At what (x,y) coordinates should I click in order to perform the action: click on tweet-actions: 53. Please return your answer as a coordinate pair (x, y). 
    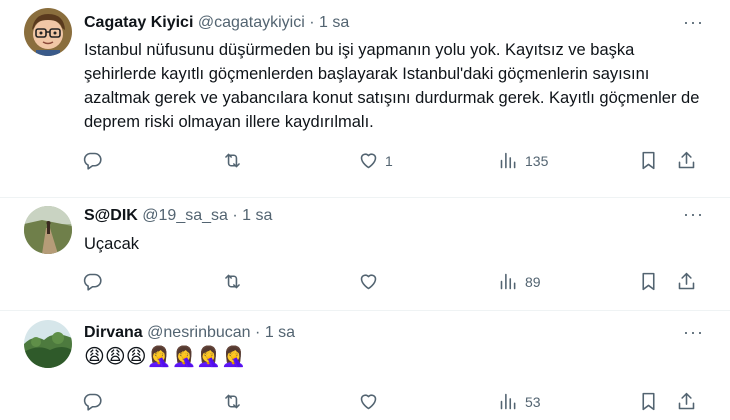
    Looking at the image, I should click on (393, 403).